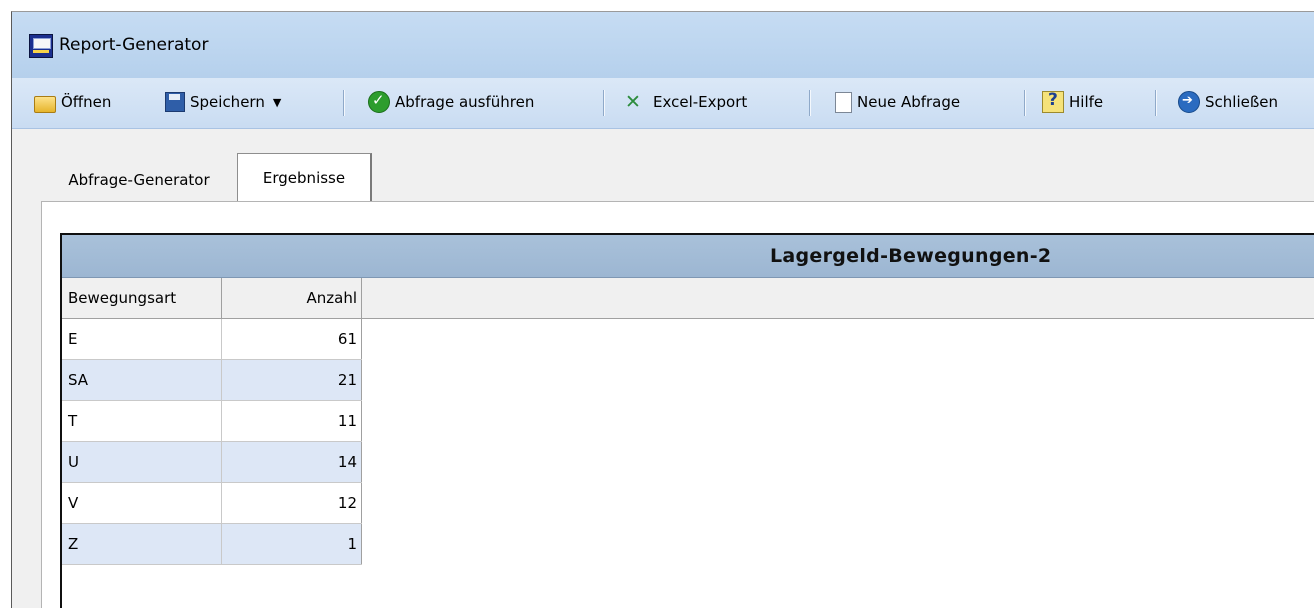 The image size is (1314, 608). What do you see at coordinates (1086, 102) in the screenshot?
I see `help-label: Hilfe` at bounding box center [1086, 102].